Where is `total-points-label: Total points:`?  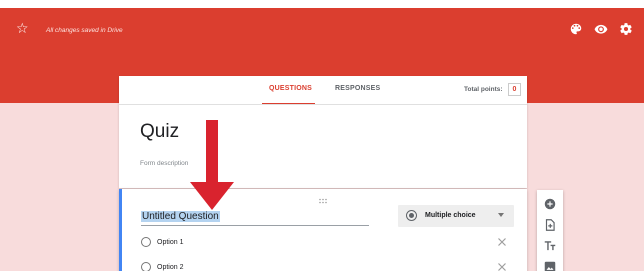
total-points-label: Total points: is located at coordinates (483, 89).